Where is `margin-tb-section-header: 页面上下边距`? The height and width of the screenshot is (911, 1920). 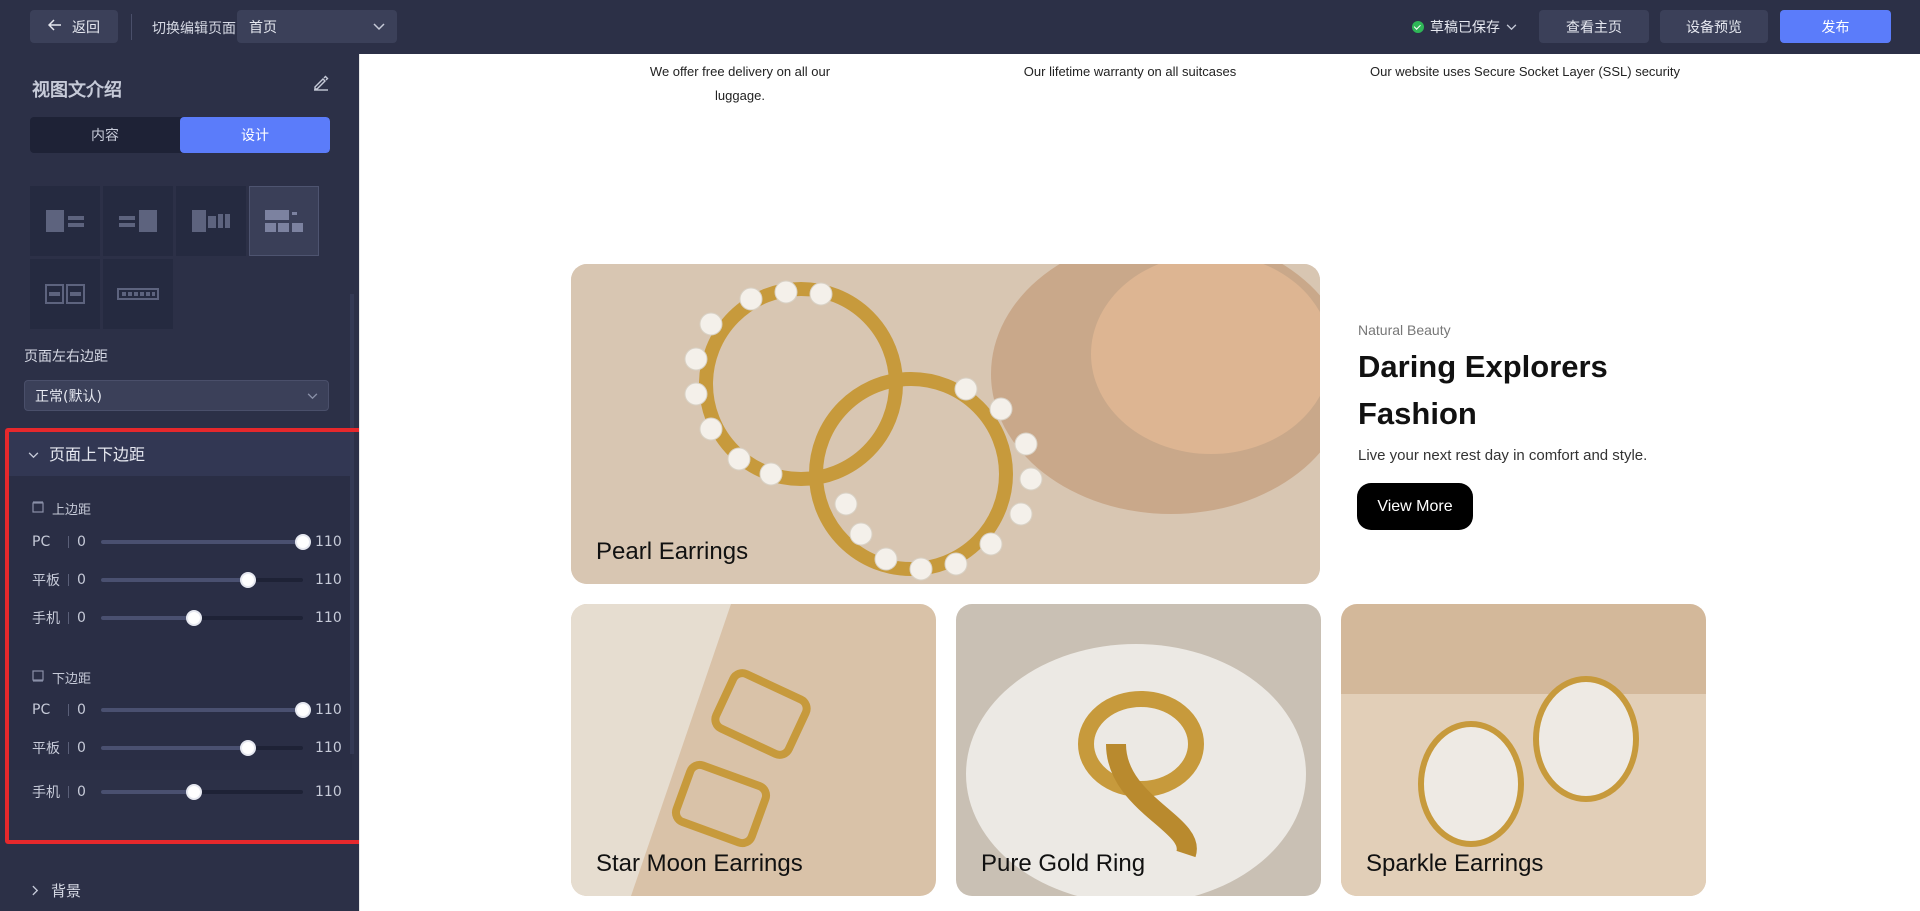
margin-tb-section-header: 页面上下边距 is located at coordinates (180, 453).